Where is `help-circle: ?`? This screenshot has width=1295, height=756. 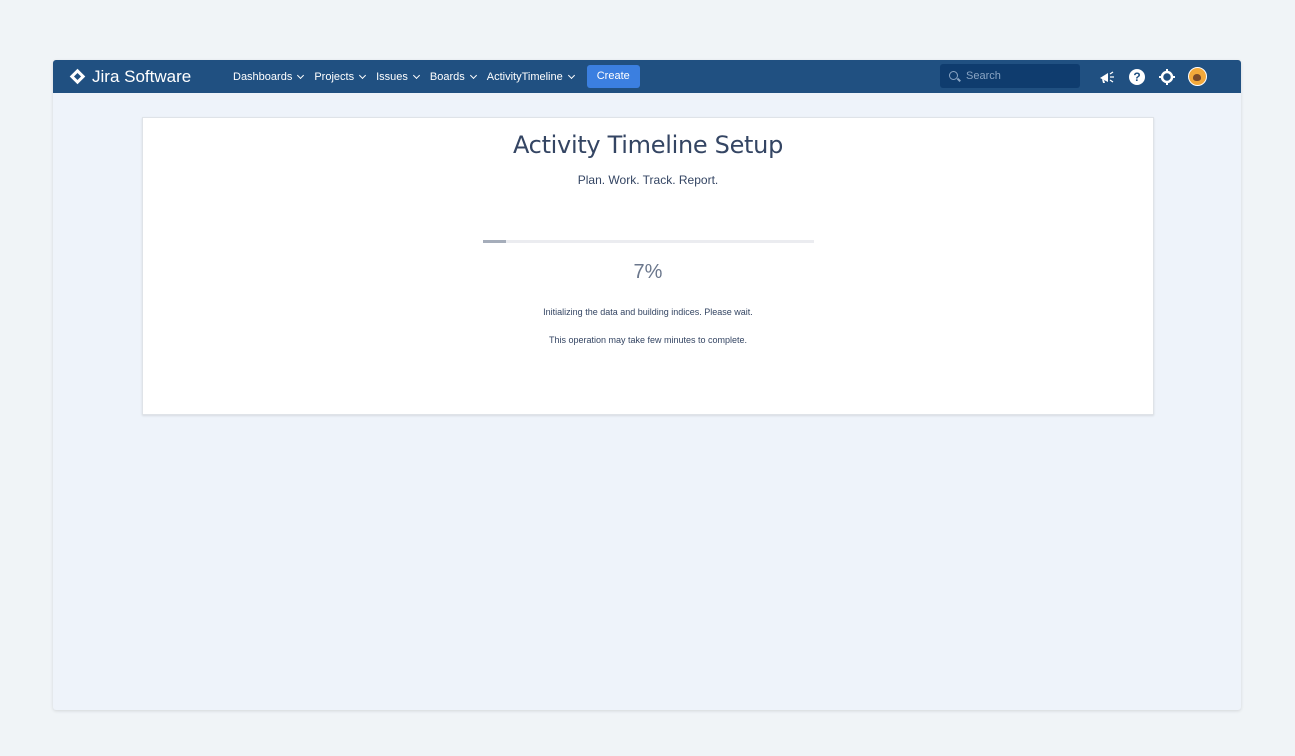 help-circle: ? is located at coordinates (1137, 76).